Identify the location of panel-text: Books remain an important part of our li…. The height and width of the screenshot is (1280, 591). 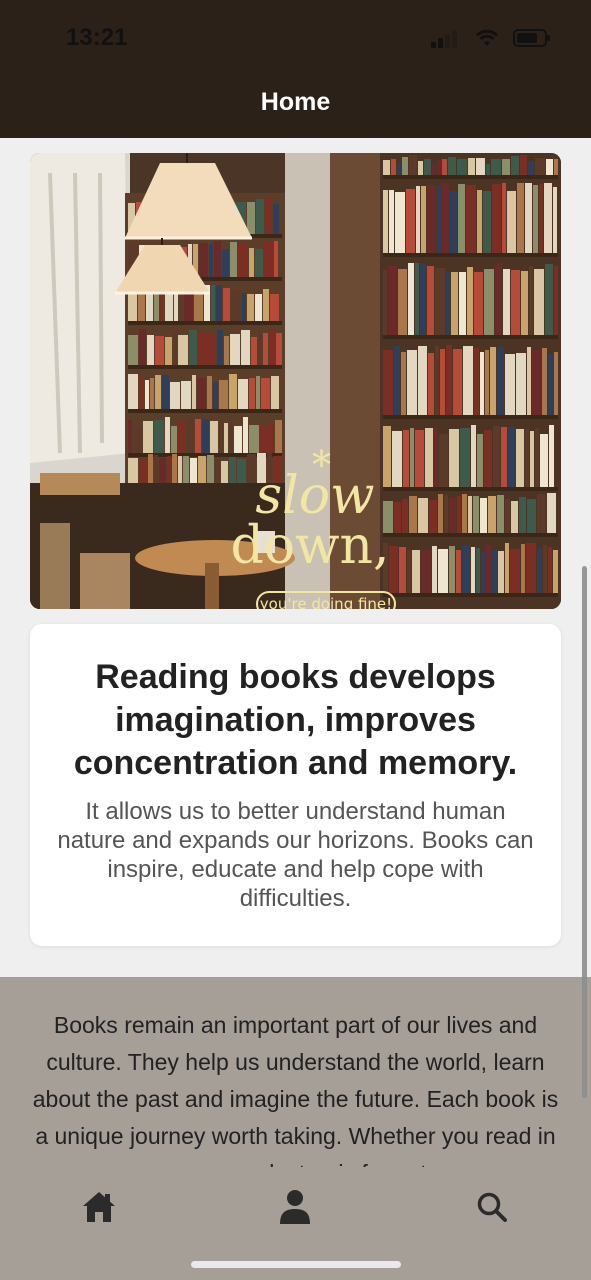
(295, 1089).